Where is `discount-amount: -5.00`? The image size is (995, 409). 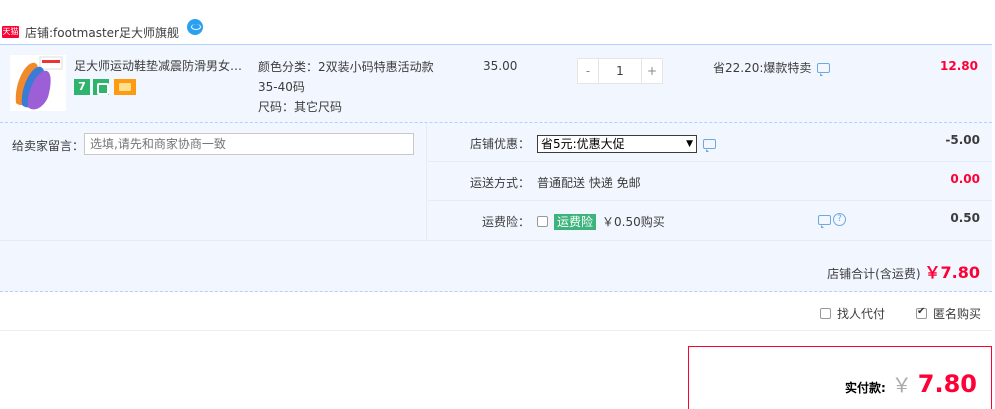 discount-amount: -5.00 is located at coordinates (962, 140).